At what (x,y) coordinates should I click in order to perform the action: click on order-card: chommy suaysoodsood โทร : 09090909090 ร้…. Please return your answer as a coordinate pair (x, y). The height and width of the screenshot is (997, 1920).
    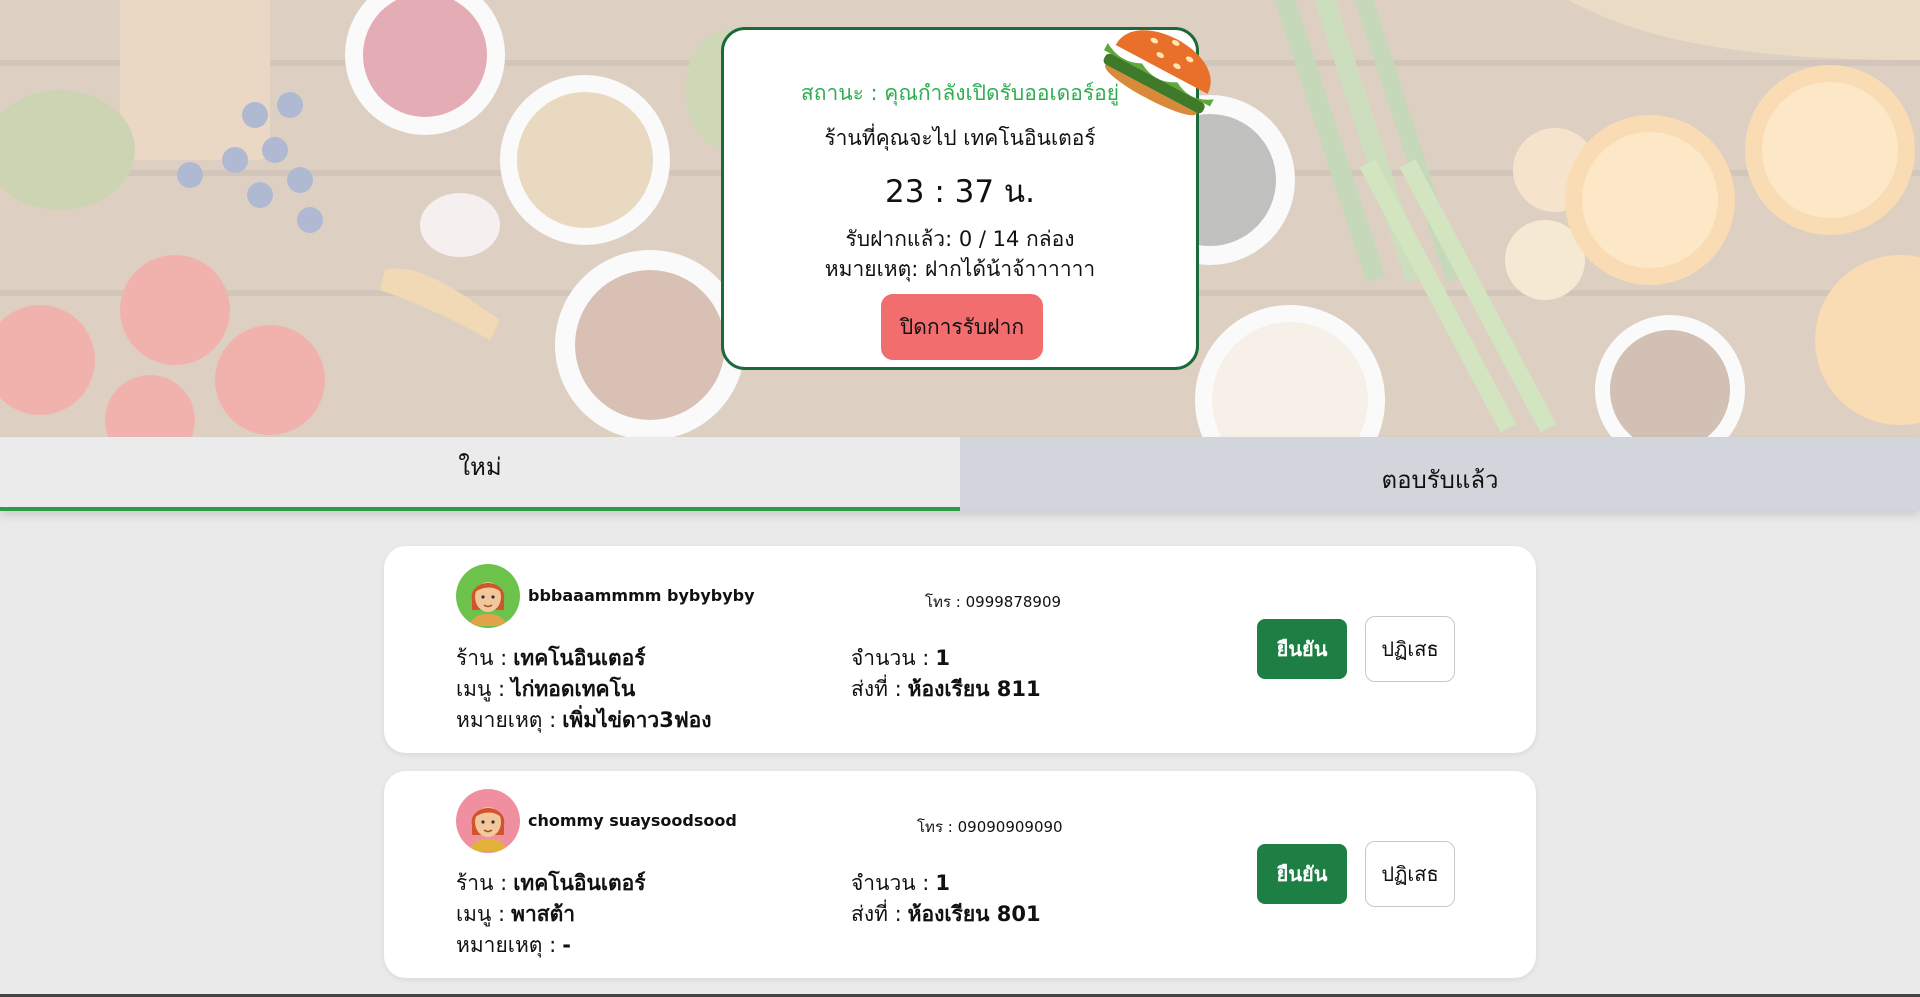
    Looking at the image, I should click on (960, 874).